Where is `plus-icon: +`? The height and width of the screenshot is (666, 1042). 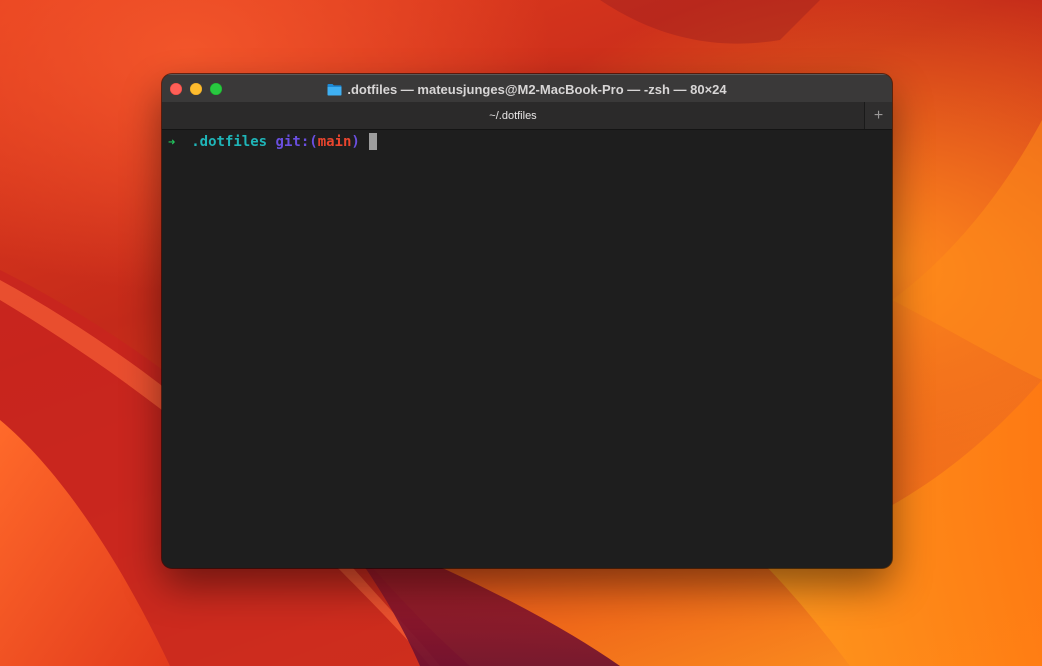 plus-icon: + is located at coordinates (878, 115).